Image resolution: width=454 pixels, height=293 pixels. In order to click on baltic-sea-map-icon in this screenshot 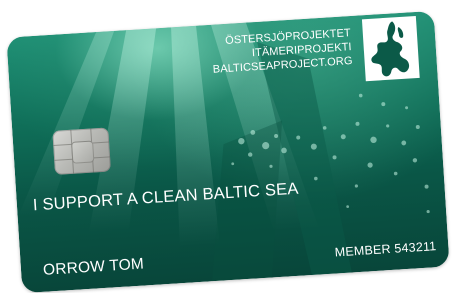, I will do `click(390, 48)`.